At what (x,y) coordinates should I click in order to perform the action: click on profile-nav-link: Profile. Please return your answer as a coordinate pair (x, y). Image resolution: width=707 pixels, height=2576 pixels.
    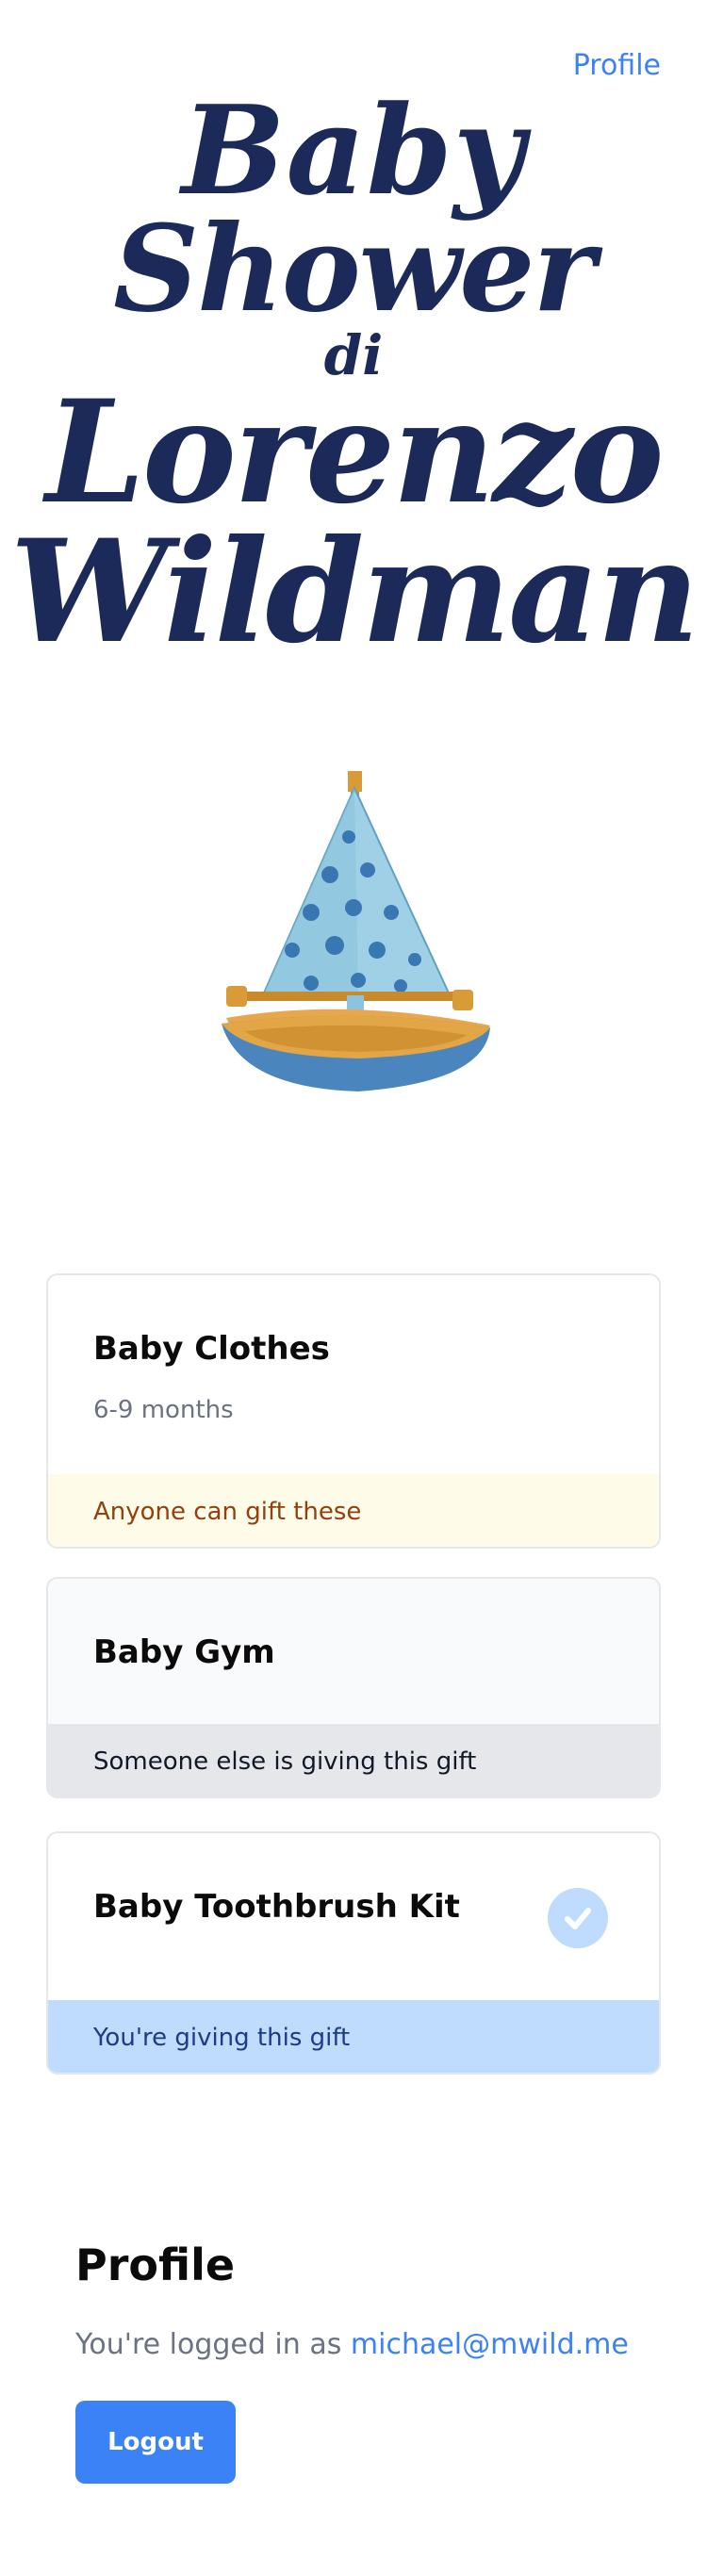
    Looking at the image, I should click on (617, 65).